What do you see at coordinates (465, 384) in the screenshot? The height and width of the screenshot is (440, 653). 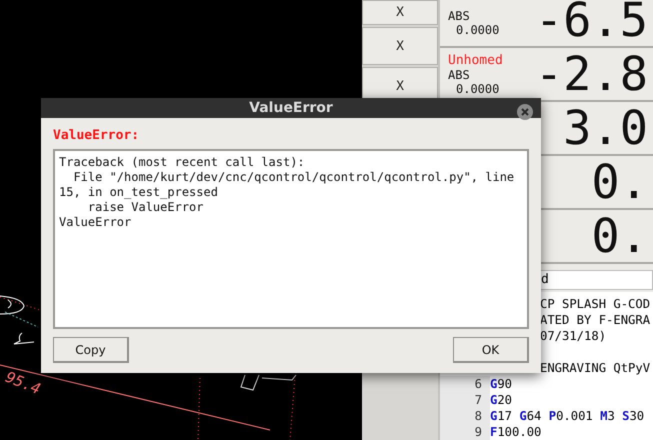 I see `line-number: 6` at bounding box center [465, 384].